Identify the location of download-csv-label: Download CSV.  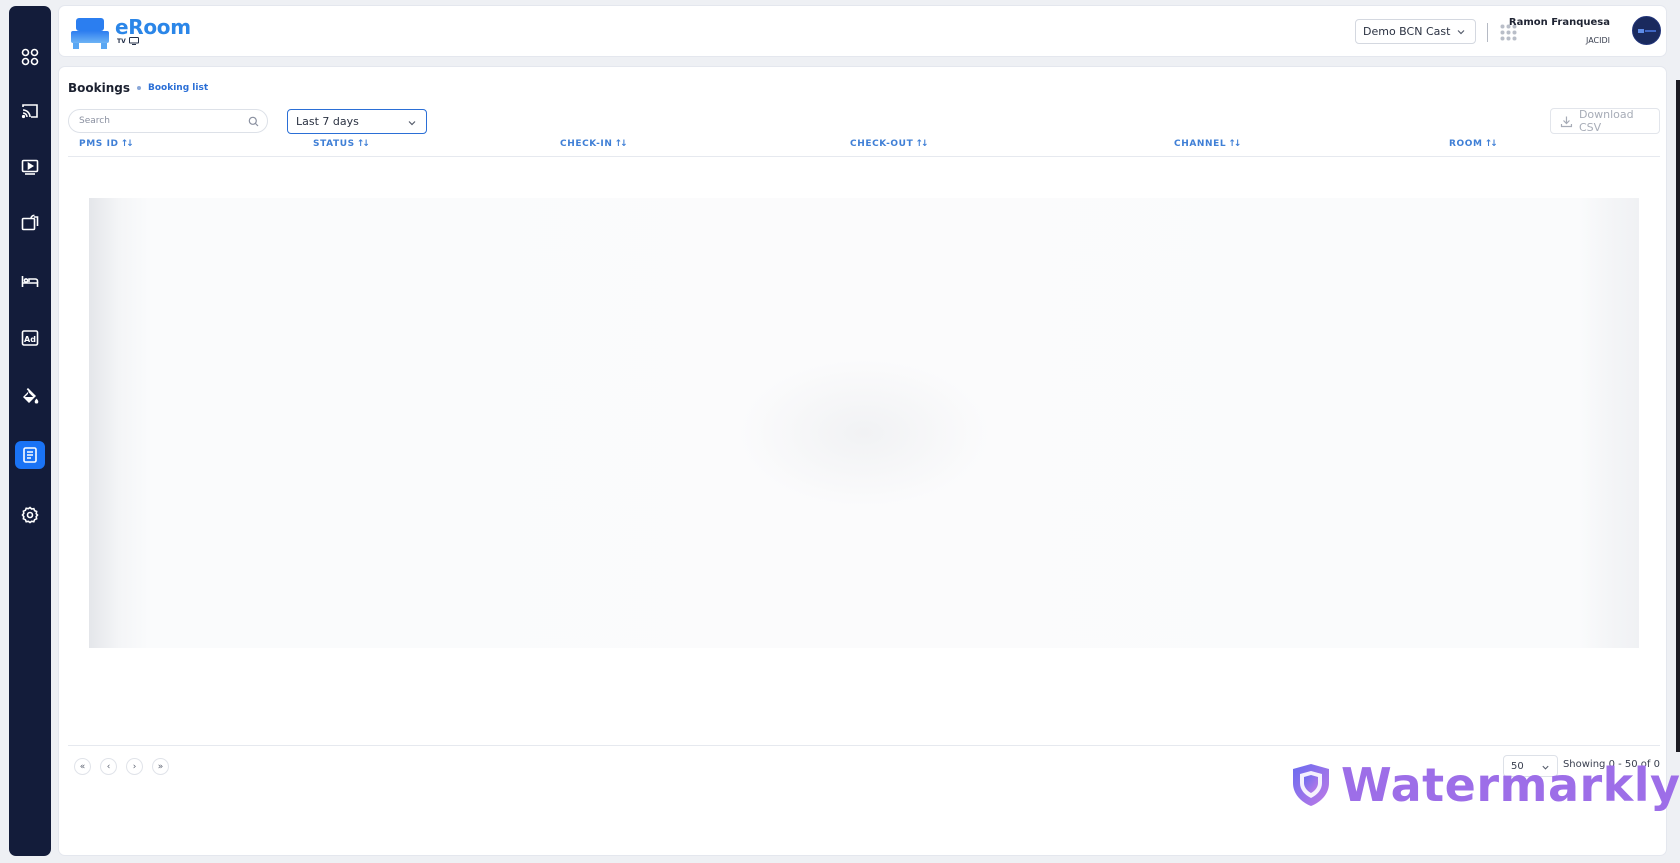
(1606, 121).